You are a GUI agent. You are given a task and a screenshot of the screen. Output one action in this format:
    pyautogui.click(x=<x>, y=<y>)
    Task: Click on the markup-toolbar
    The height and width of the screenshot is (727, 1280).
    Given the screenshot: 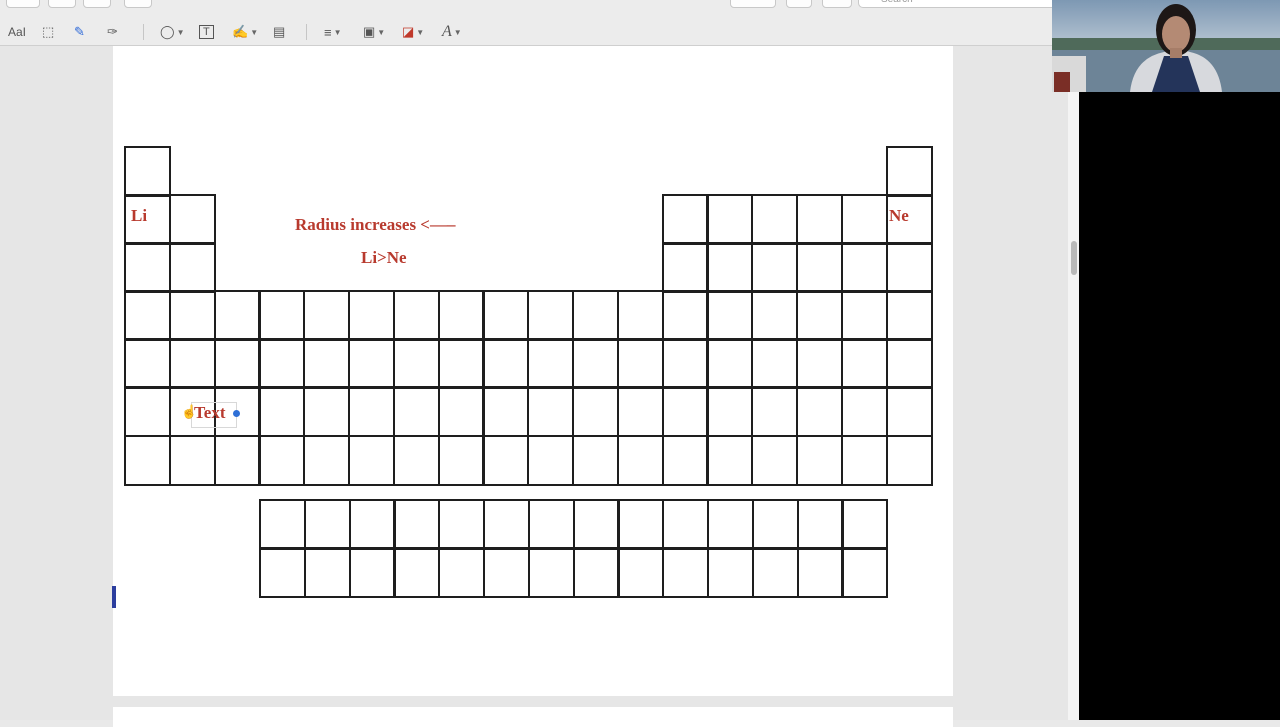 What is the action you would take?
    pyautogui.click(x=526, y=28)
    